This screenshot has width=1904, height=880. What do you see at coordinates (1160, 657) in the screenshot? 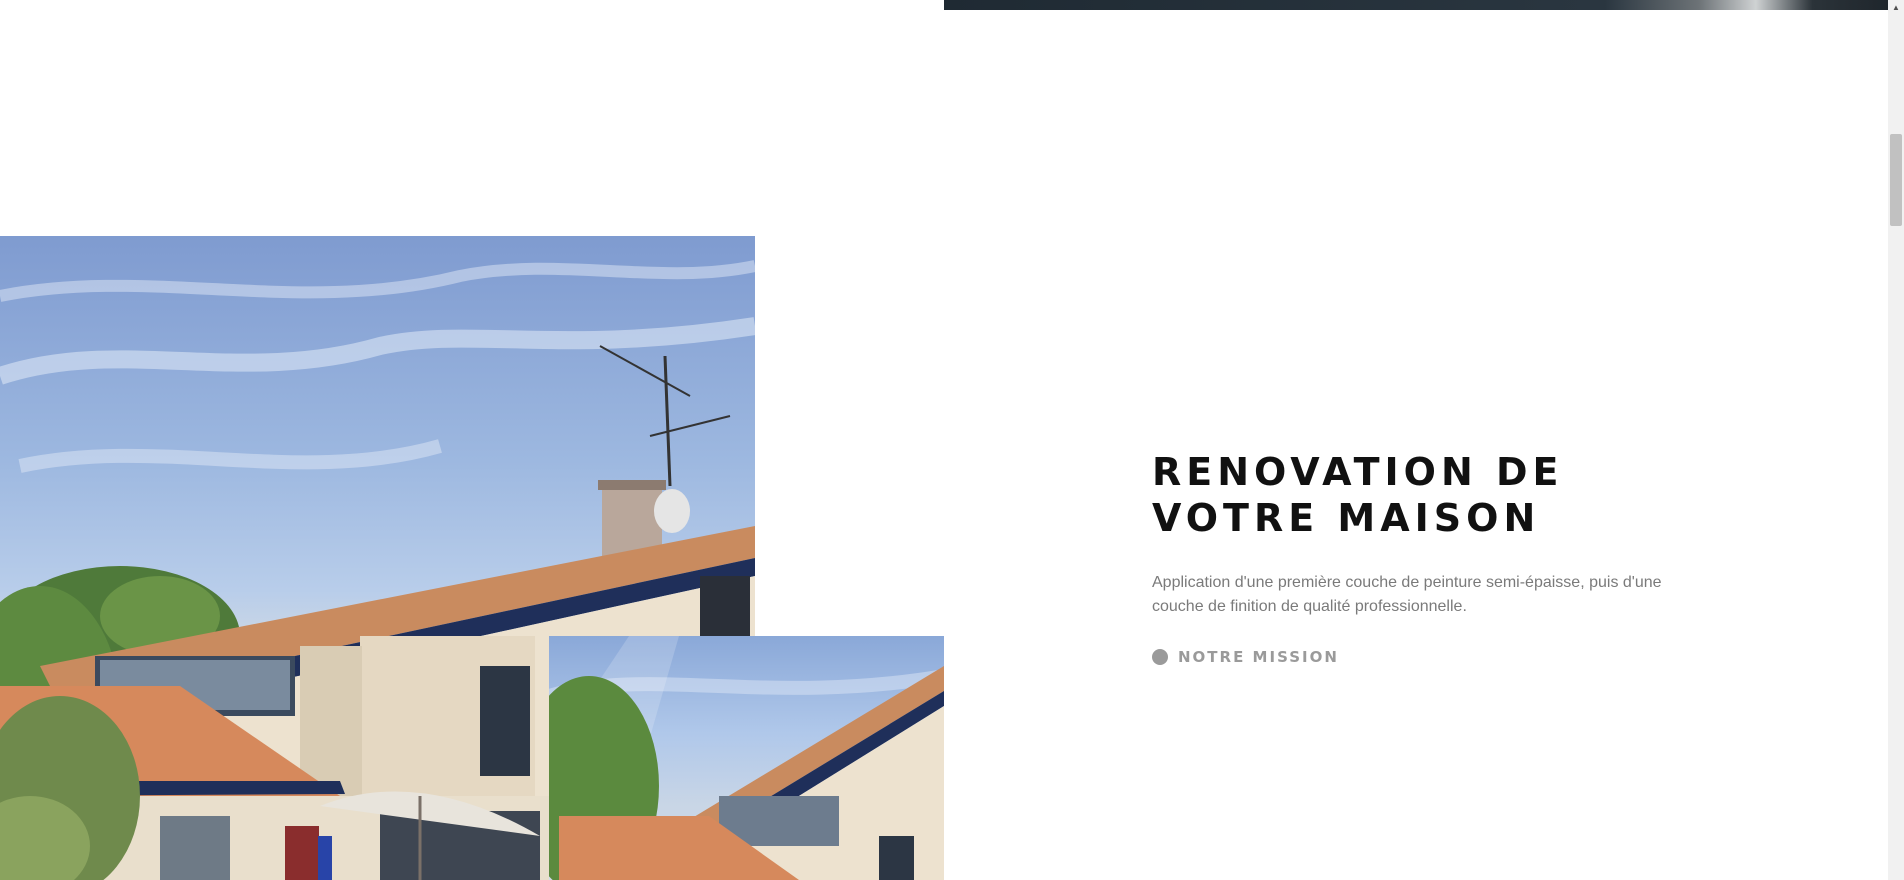
I see `dot-icon` at bounding box center [1160, 657].